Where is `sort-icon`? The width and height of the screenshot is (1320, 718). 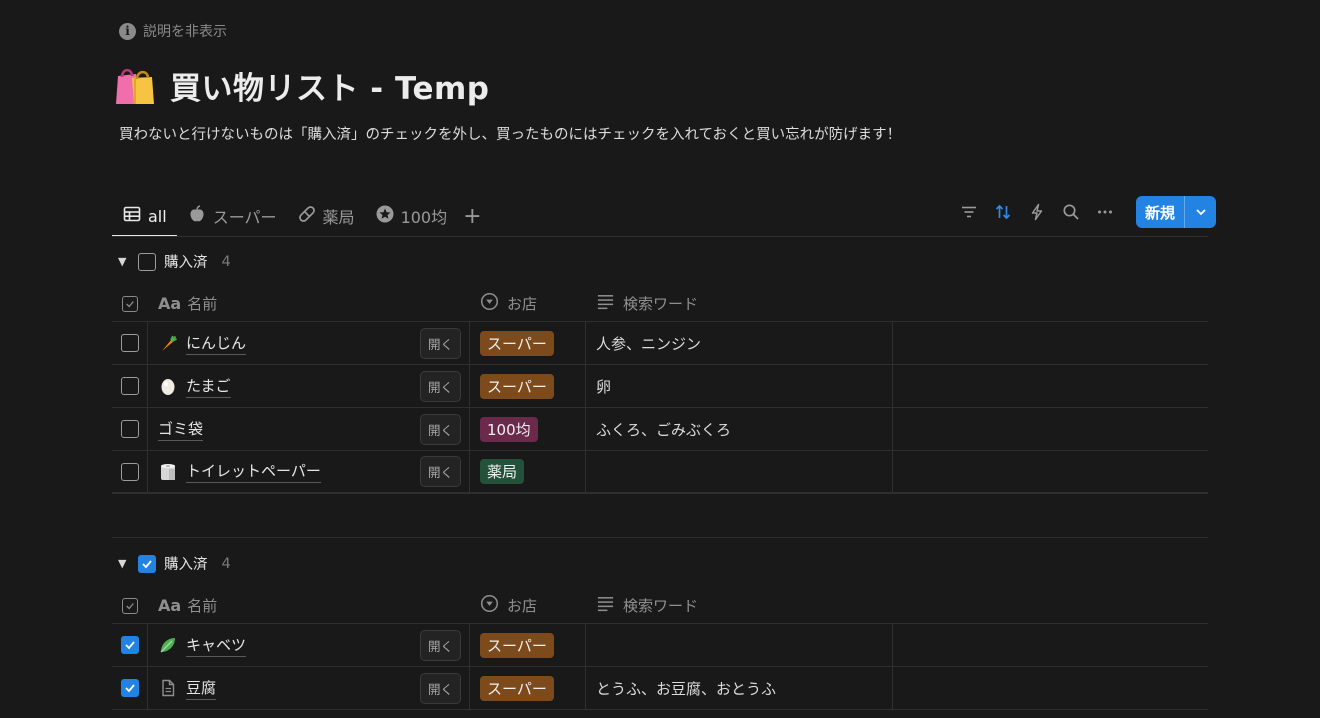 sort-icon is located at coordinates (1003, 212).